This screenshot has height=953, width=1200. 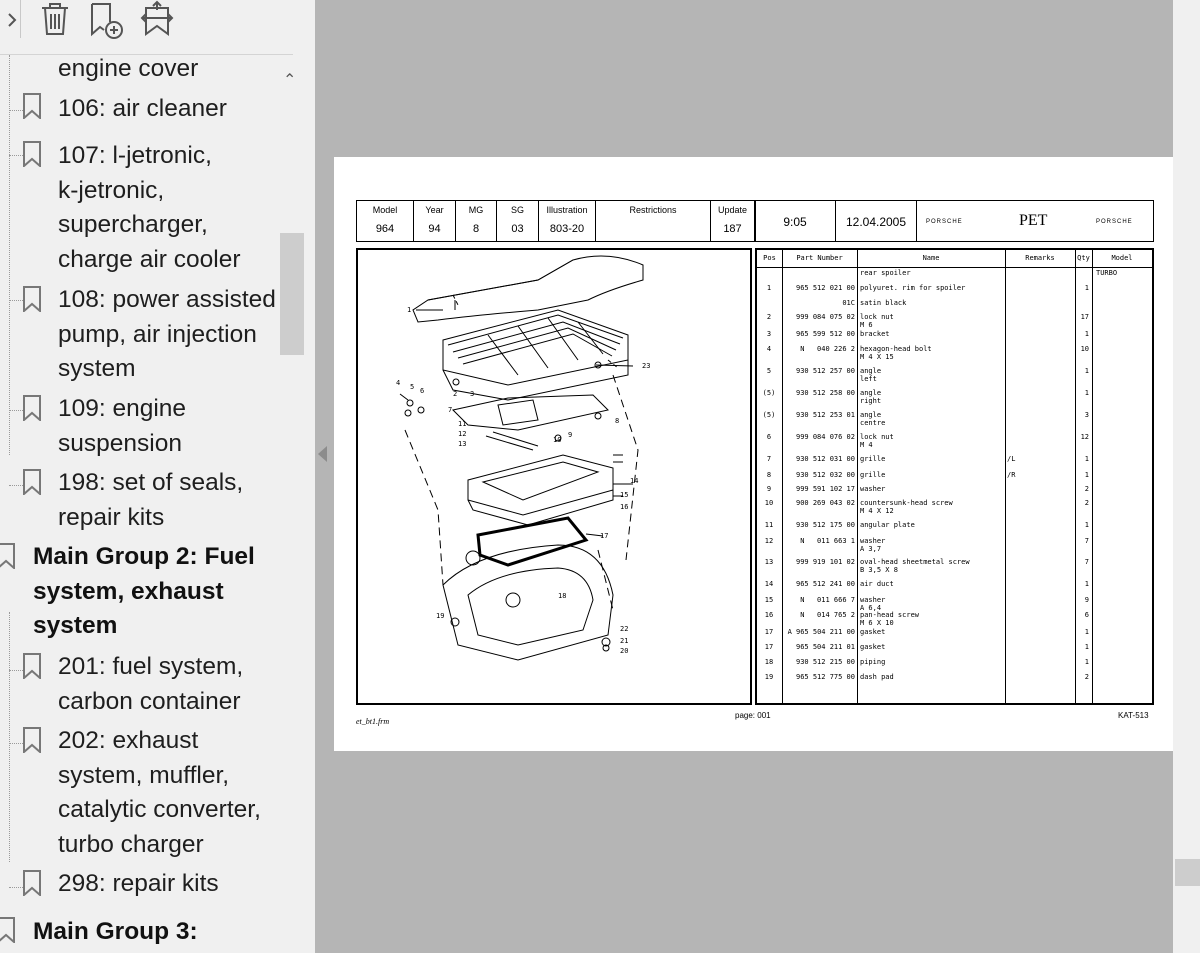 What do you see at coordinates (769, 647) in the screenshot?
I see `cell-pos: 17` at bounding box center [769, 647].